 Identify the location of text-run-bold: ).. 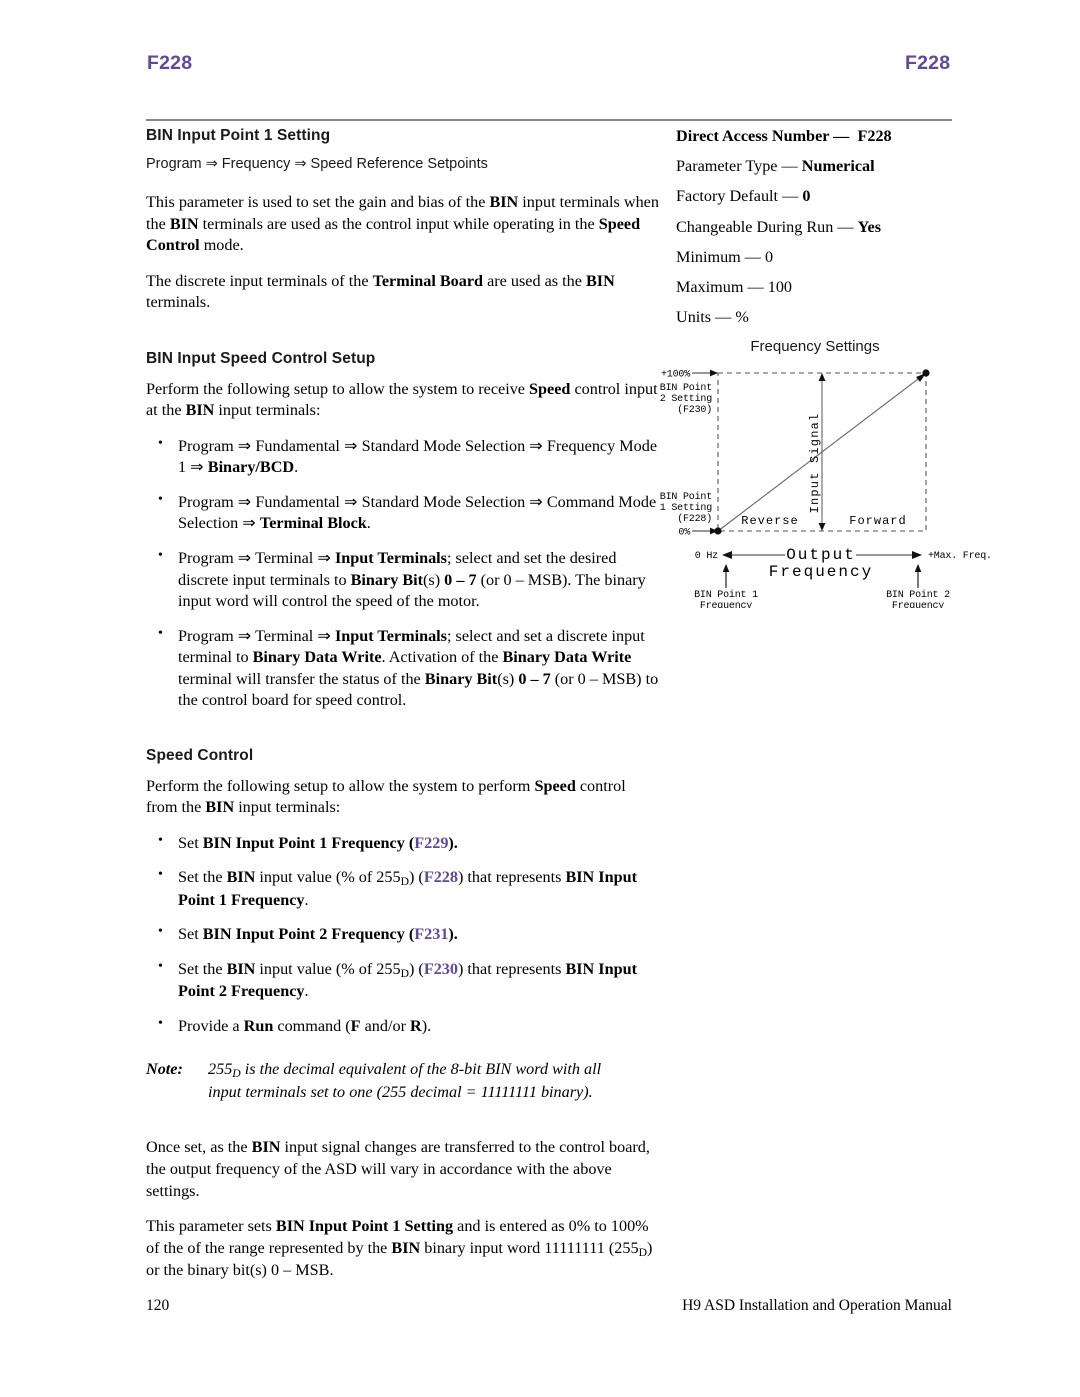
(453, 842).